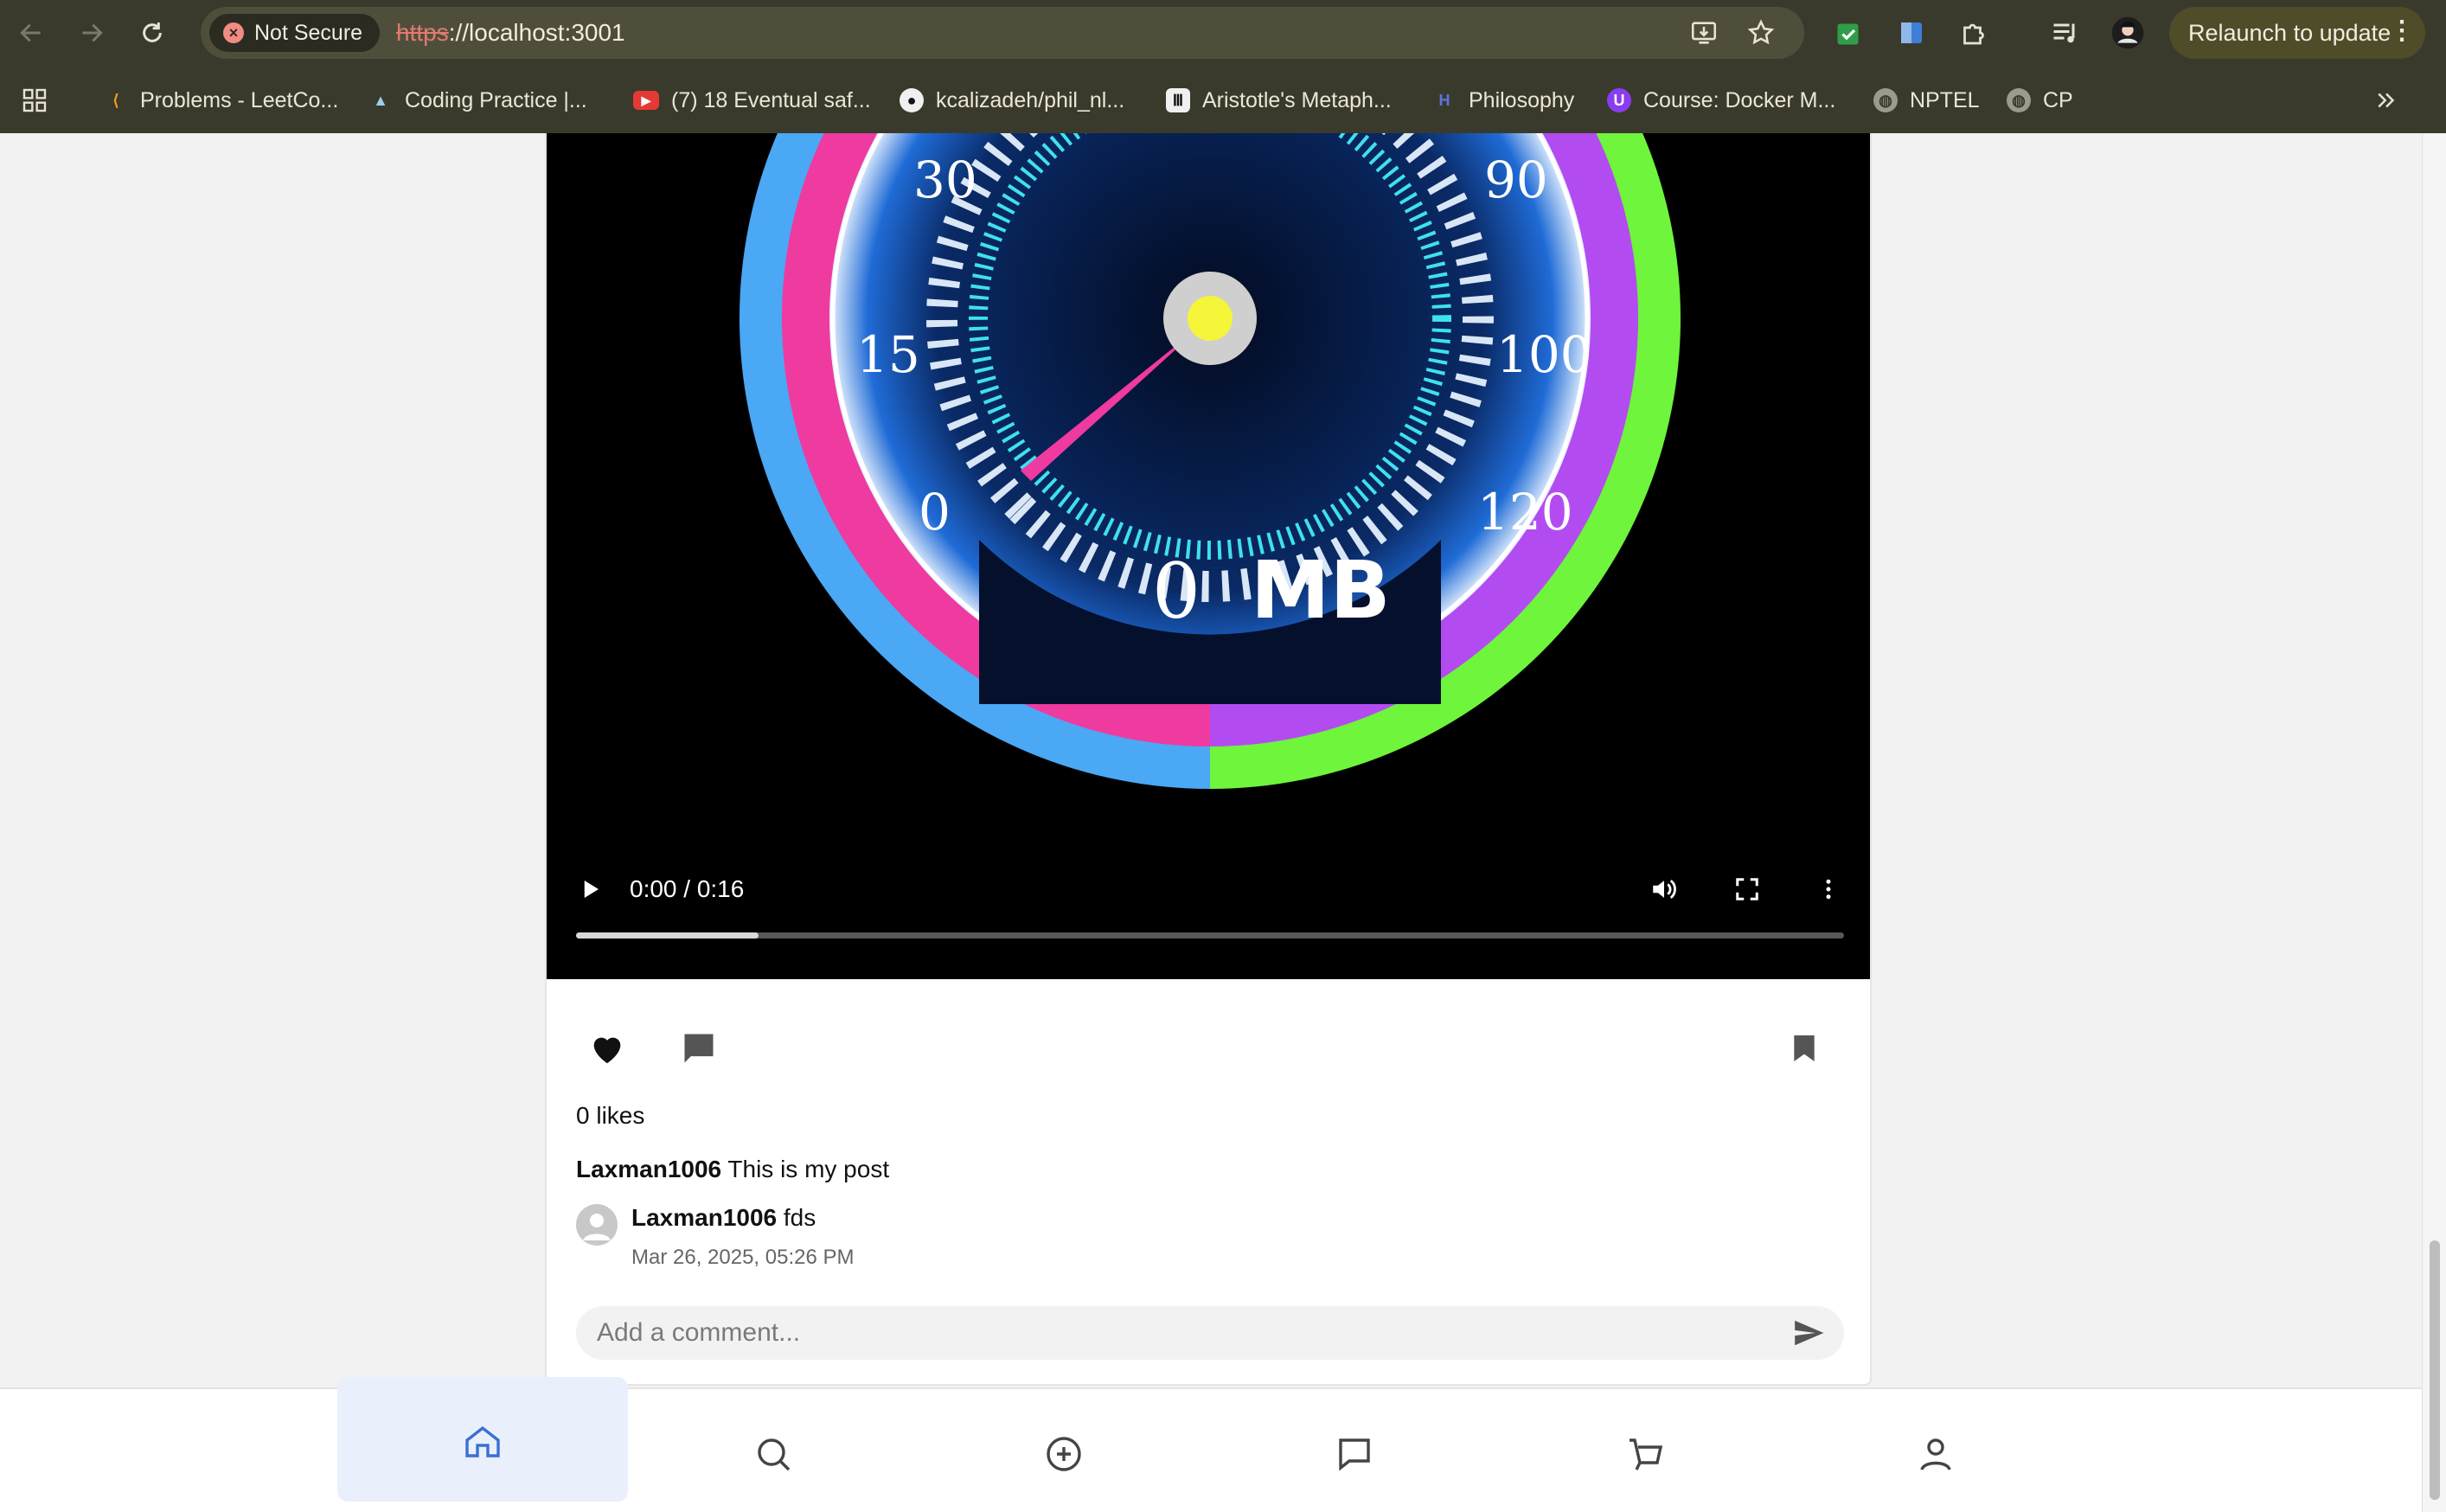 Image resolution: width=2446 pixels, height=1512 pixels. What do you see at coordinates (1210, 935) in the screenshot?
I see `video-progress-bar` at bounding box center [1210, 935].